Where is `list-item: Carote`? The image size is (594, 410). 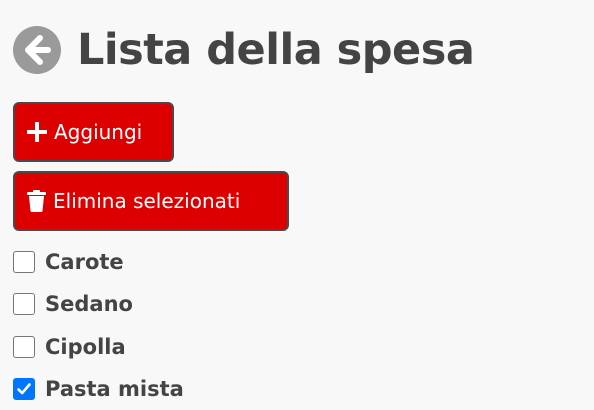
list-item: Carote is located at coordinates (68, 262).